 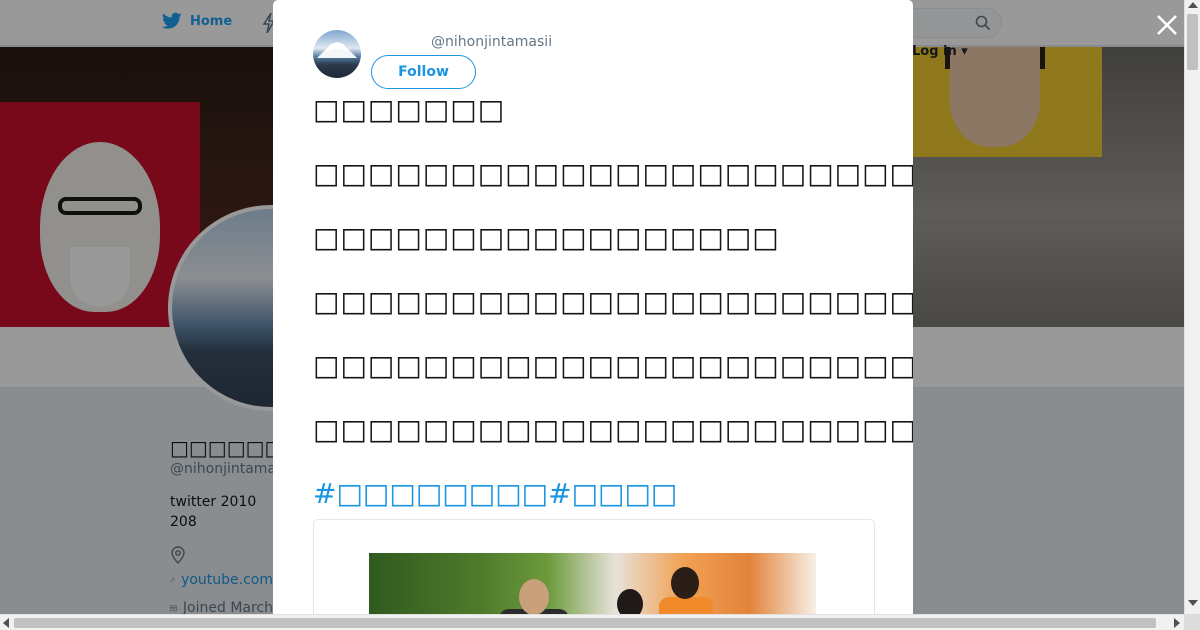 I want to click on login-link: Log in ▾, so click(x=940, y=51).